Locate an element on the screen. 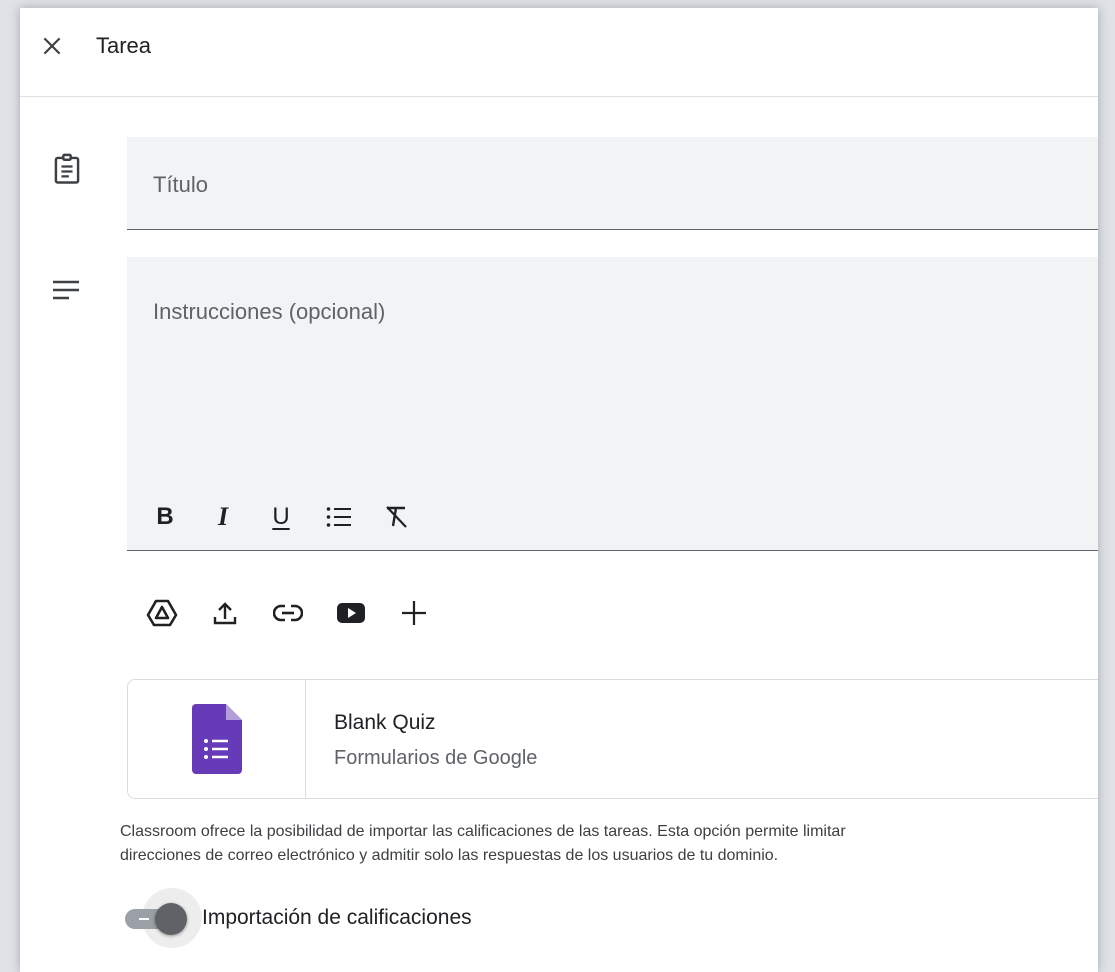 Image resolution: width=1115 pixels, height=972 pixels. format-toolbar: B I U is located at coordinates (290, 517).